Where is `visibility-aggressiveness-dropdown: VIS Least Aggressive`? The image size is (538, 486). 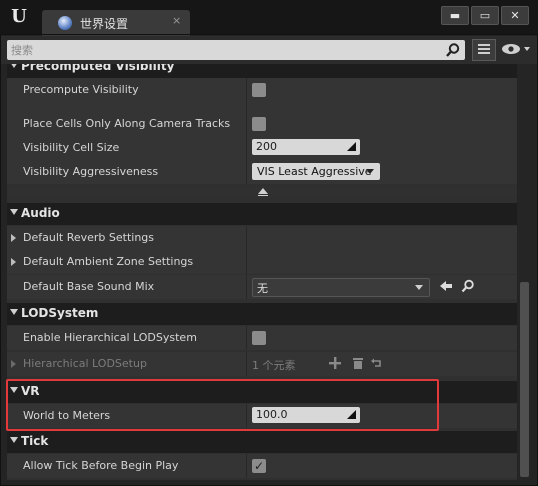
visibility-aggressiveness-dropdown: VIS Least Aggressive is located at coordinates (316, 171).